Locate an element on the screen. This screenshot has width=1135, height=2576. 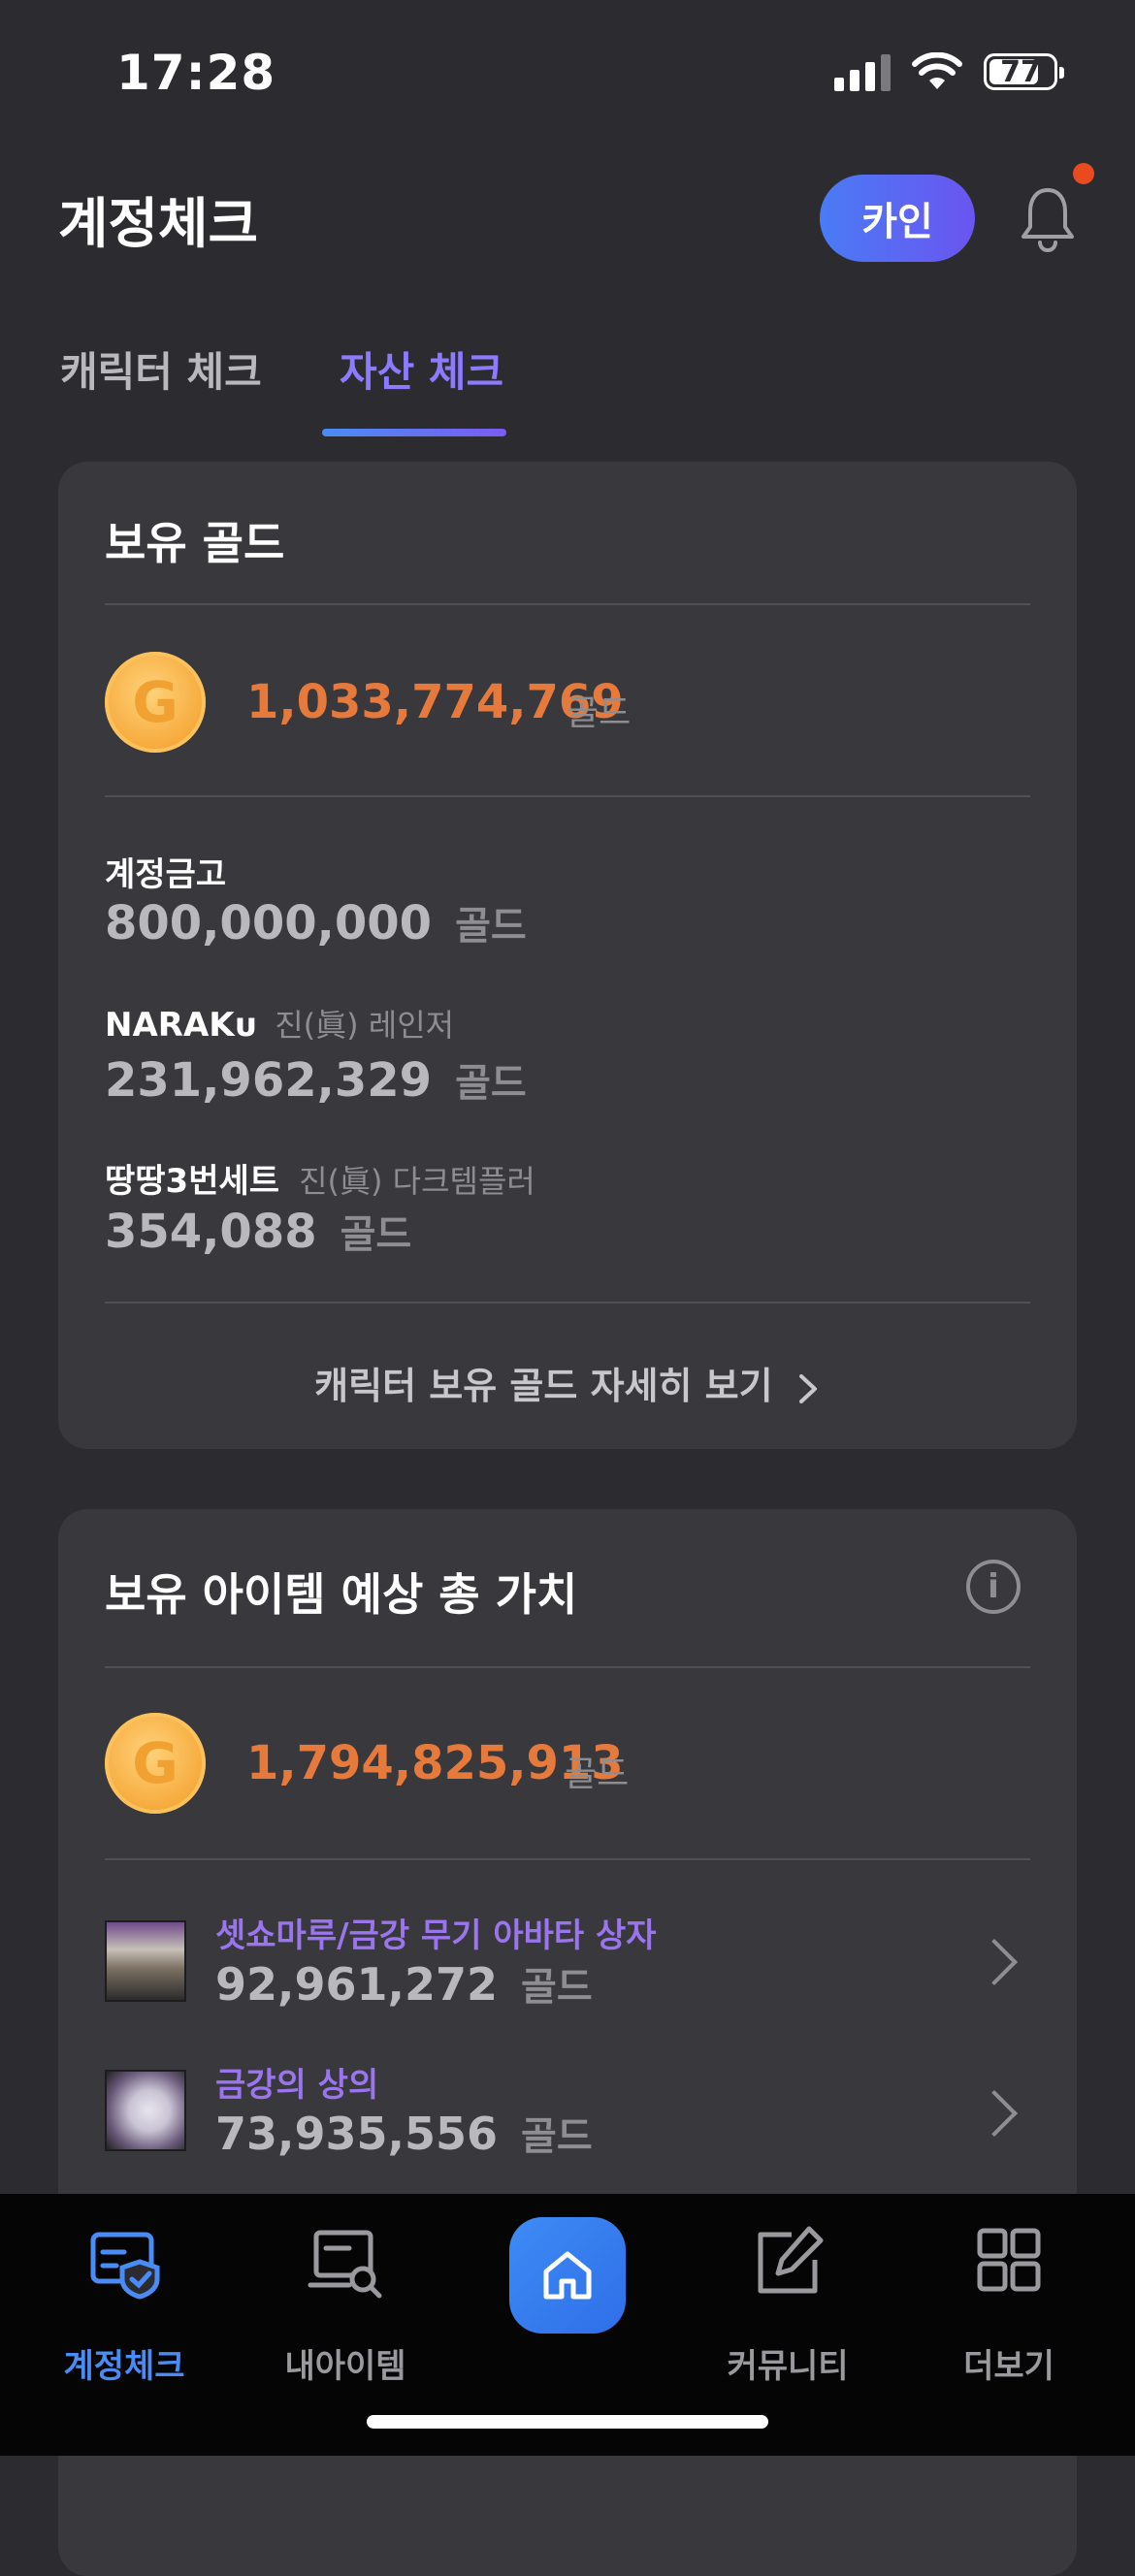
gold-detail-link: 캐릭터 보유 골드 자세히 보기 is located at coordinates (567, 1382).